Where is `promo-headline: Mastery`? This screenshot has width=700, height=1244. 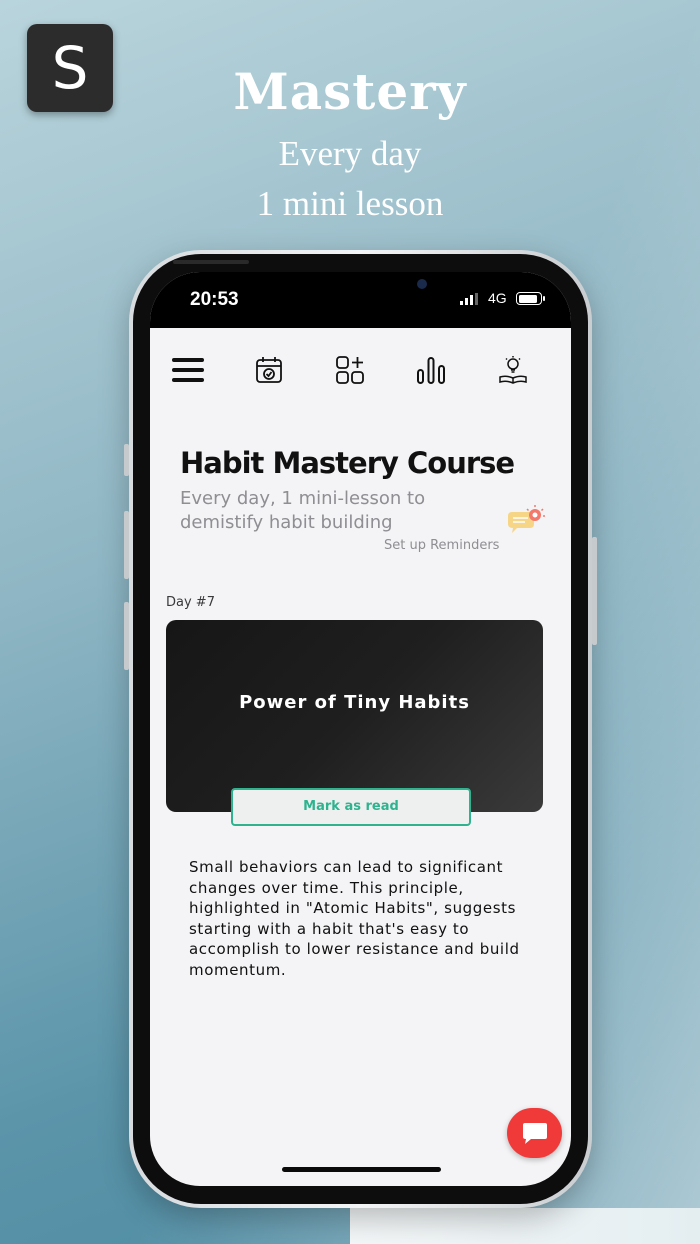 promo-headline: Mastery is located at coordinates (350, 91).